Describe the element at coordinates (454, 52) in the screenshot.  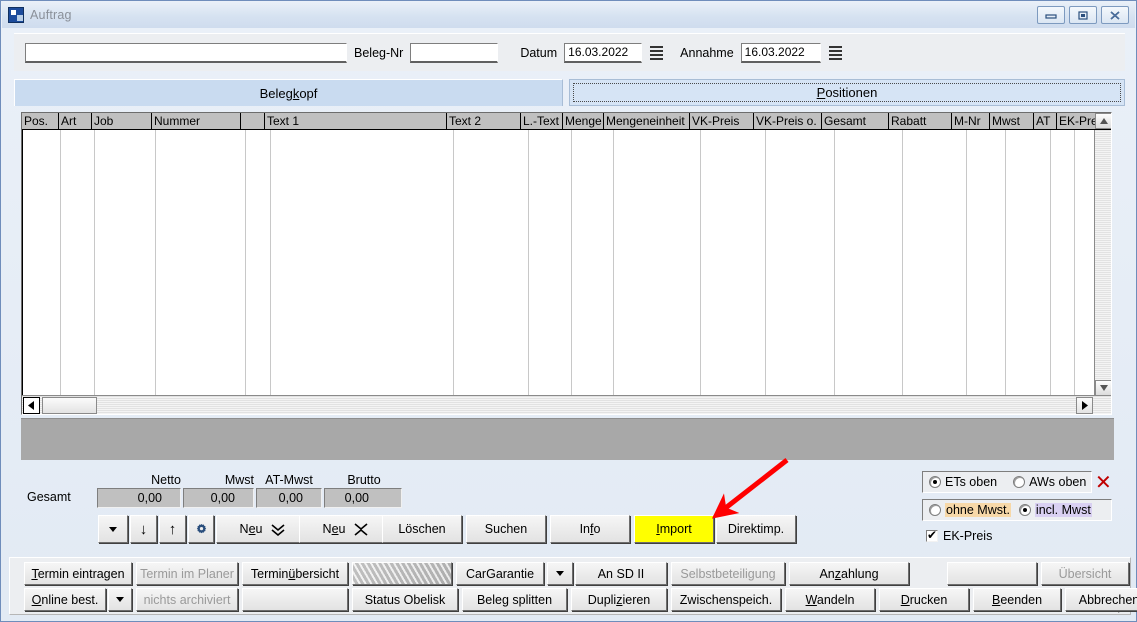
I see `beleg-nr-field` at that location.